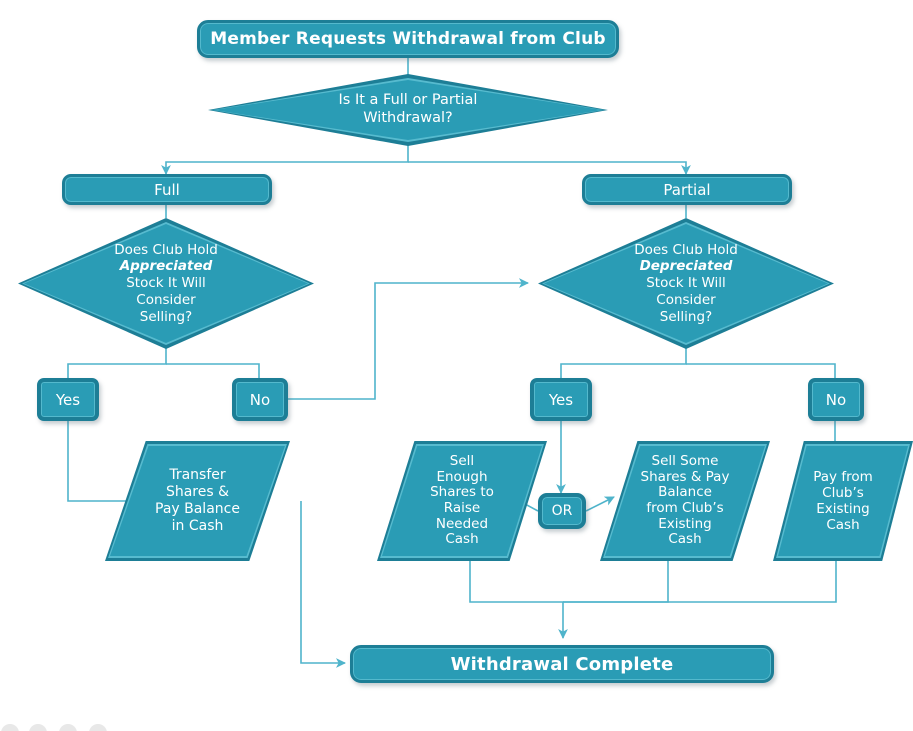 The height and width of the screenshot is (731, 913). Describe the element at coordinates (462, 508) in the screenshot. I see `sell-enough-line-4: Raise` at that location.